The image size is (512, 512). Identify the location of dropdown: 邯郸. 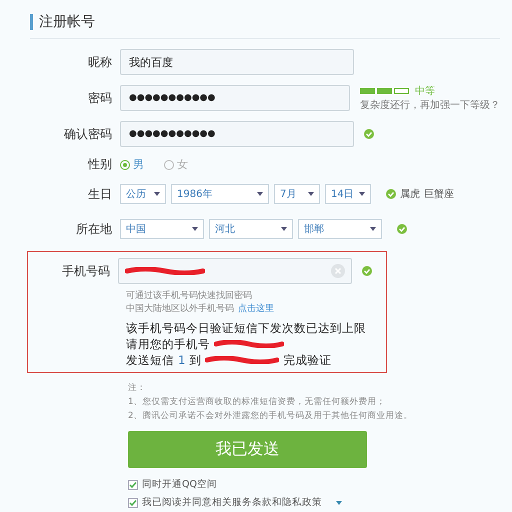
(340, 229).